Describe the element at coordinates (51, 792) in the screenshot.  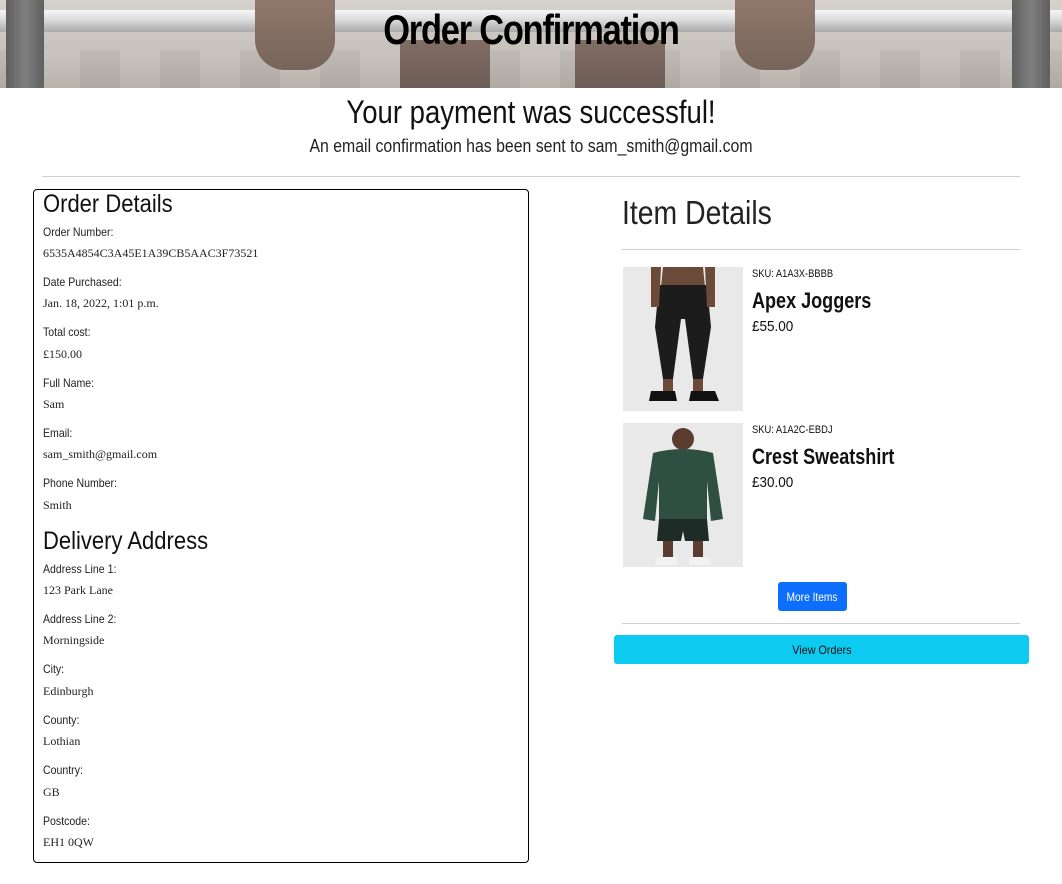
I see `country-value: GB` at that location.